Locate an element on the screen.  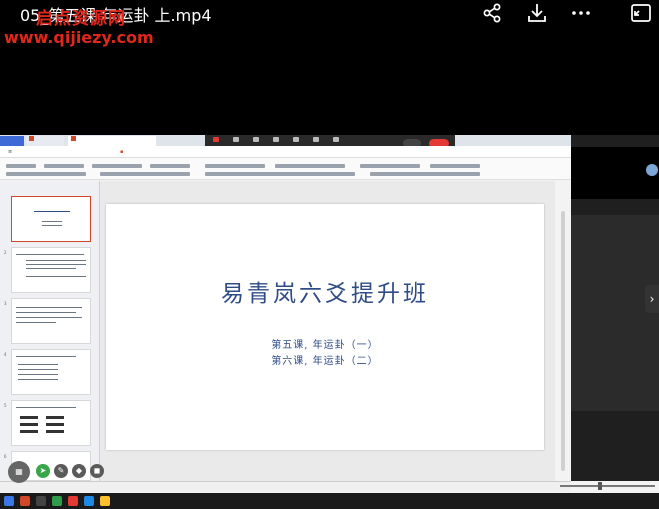
microphone-icon is located at coordinates (216, 139).